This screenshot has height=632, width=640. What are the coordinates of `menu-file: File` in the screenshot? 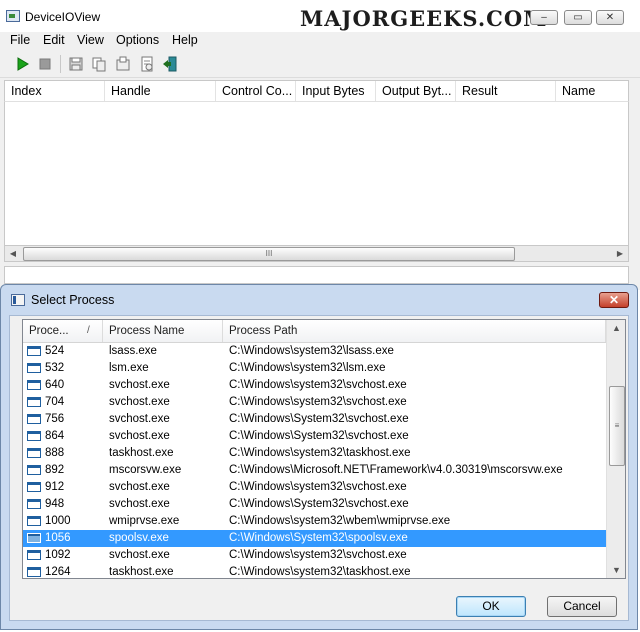 It's located at (20, 40).